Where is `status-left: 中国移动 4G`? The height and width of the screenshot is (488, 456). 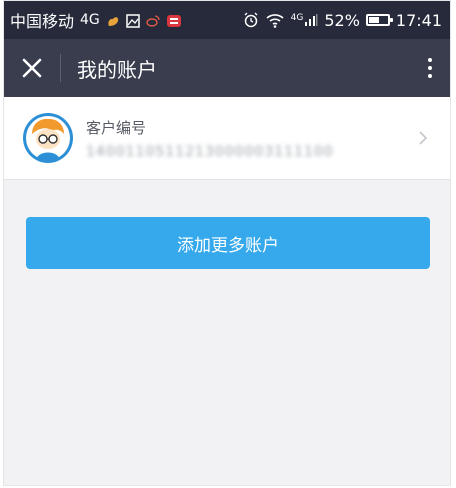 status-left: 中国移动 4G is located at coordinates (92, 20).